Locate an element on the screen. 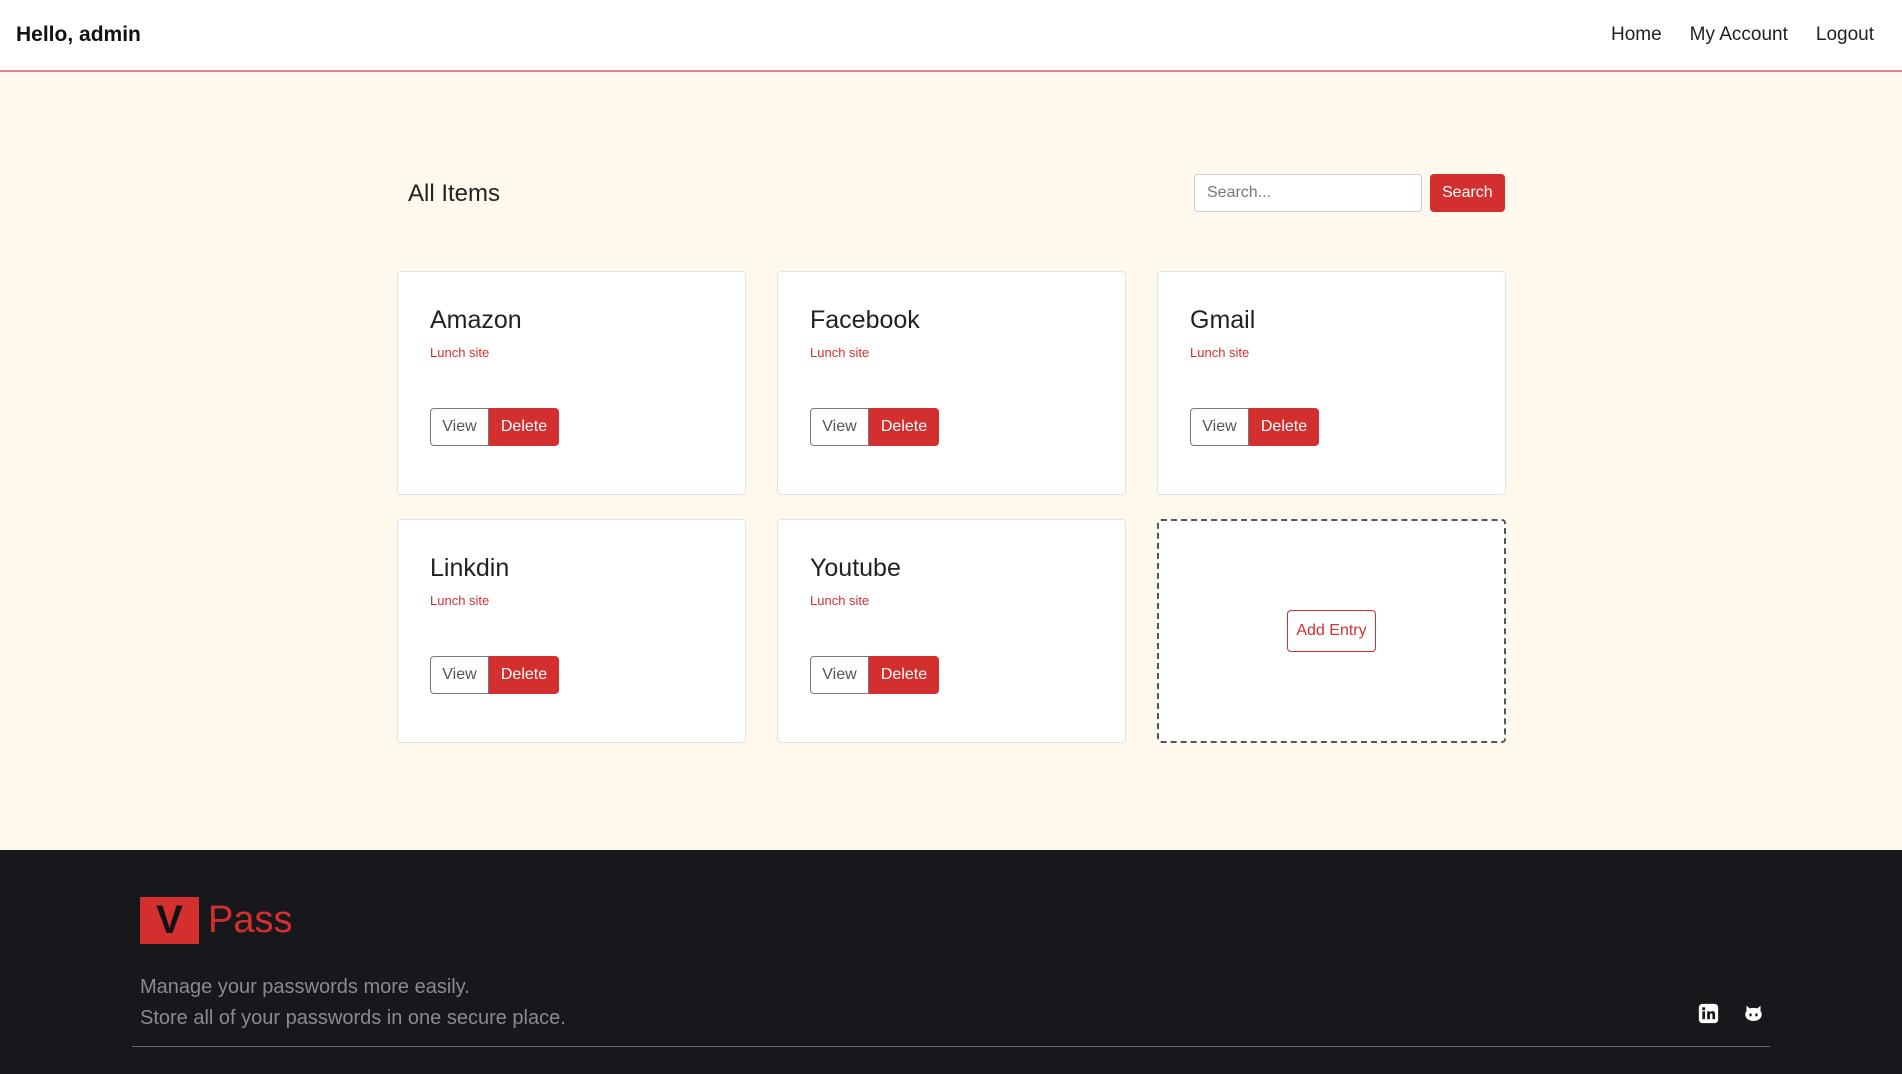 This screenshot has width=1902, height=1074. nav-links: Home My Account Logout is located at coordinates (1742, 35).